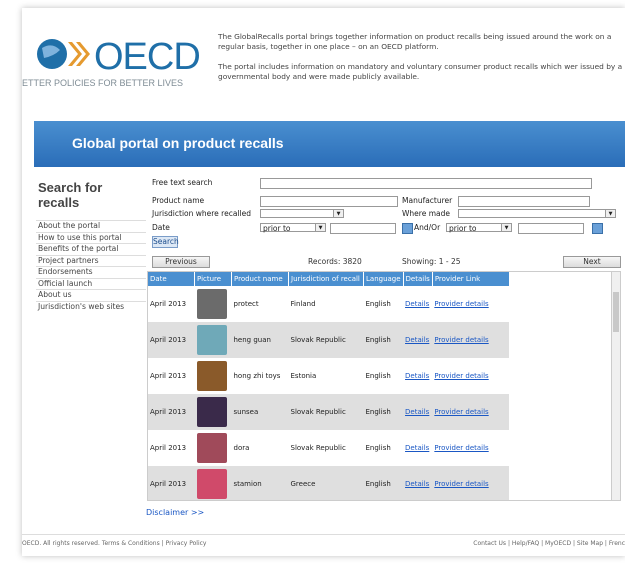 The width and height of the screenshot is (625, 563). Describe the element at coordinates (165, 242) in the screenshot. I see `search-button: Search` at that location.